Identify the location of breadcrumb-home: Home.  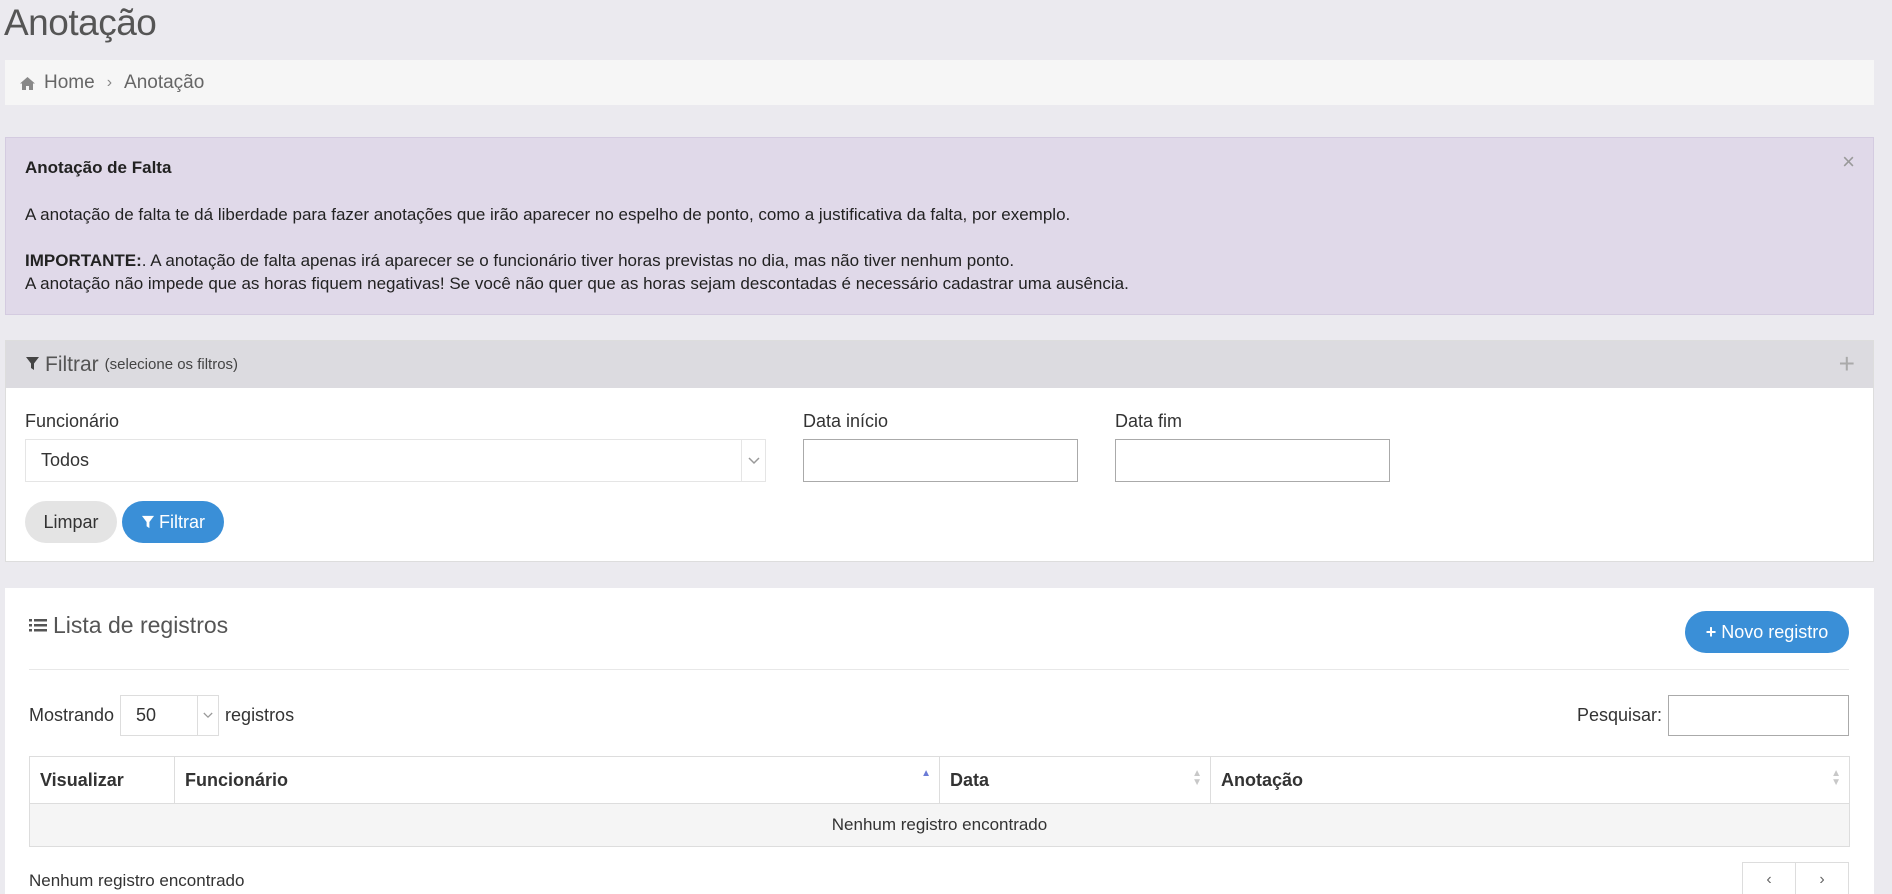
(69, 83).